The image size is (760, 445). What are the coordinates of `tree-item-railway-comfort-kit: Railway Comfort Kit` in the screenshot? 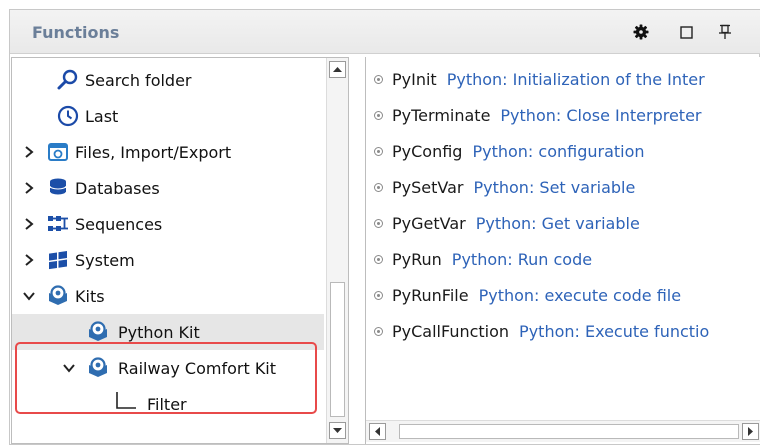 It's located at (168, 368).